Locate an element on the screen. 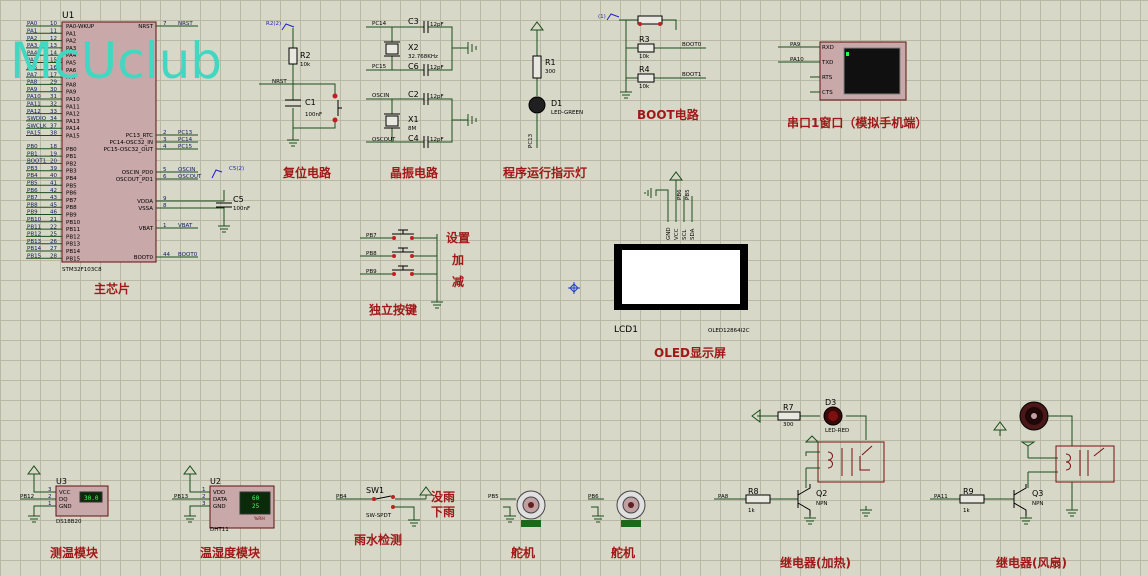  x2-ref: X2 is located at coordinates (413, 47).